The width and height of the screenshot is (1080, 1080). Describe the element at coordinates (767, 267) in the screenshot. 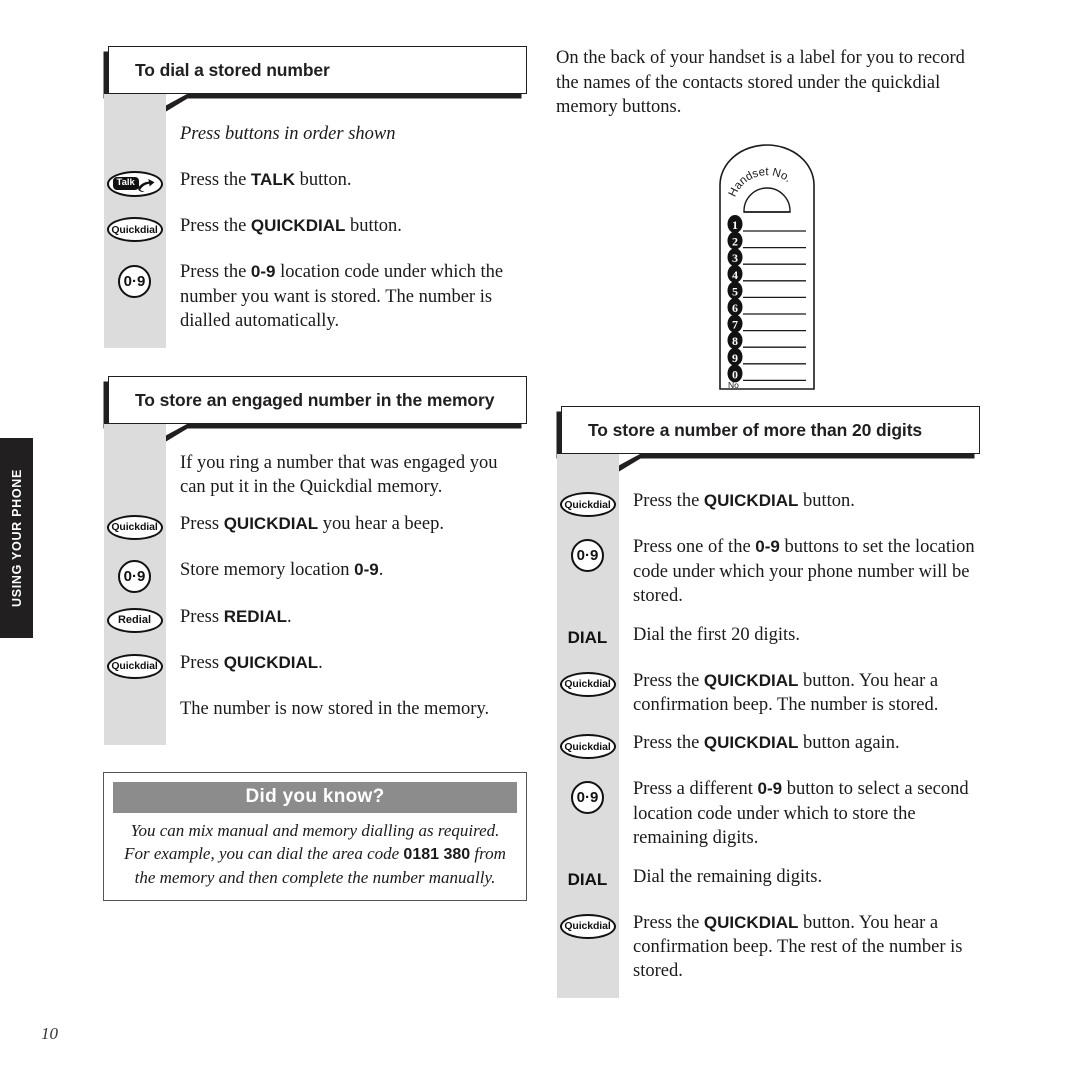

I see `handset-label-diagram: Handset No. 1 2 3 4 5 6 7 8 9 0 No` at that location.